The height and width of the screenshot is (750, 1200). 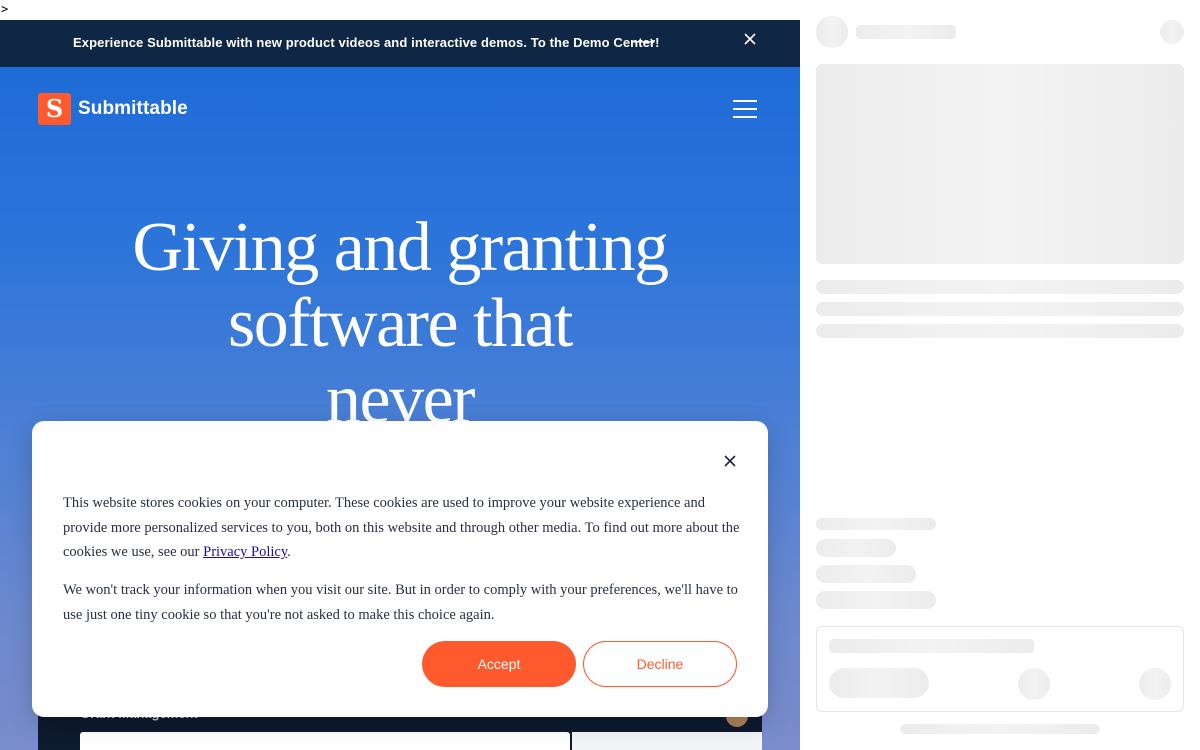 I want to click on site-header: S Submittable, so click(x=400, y=107).